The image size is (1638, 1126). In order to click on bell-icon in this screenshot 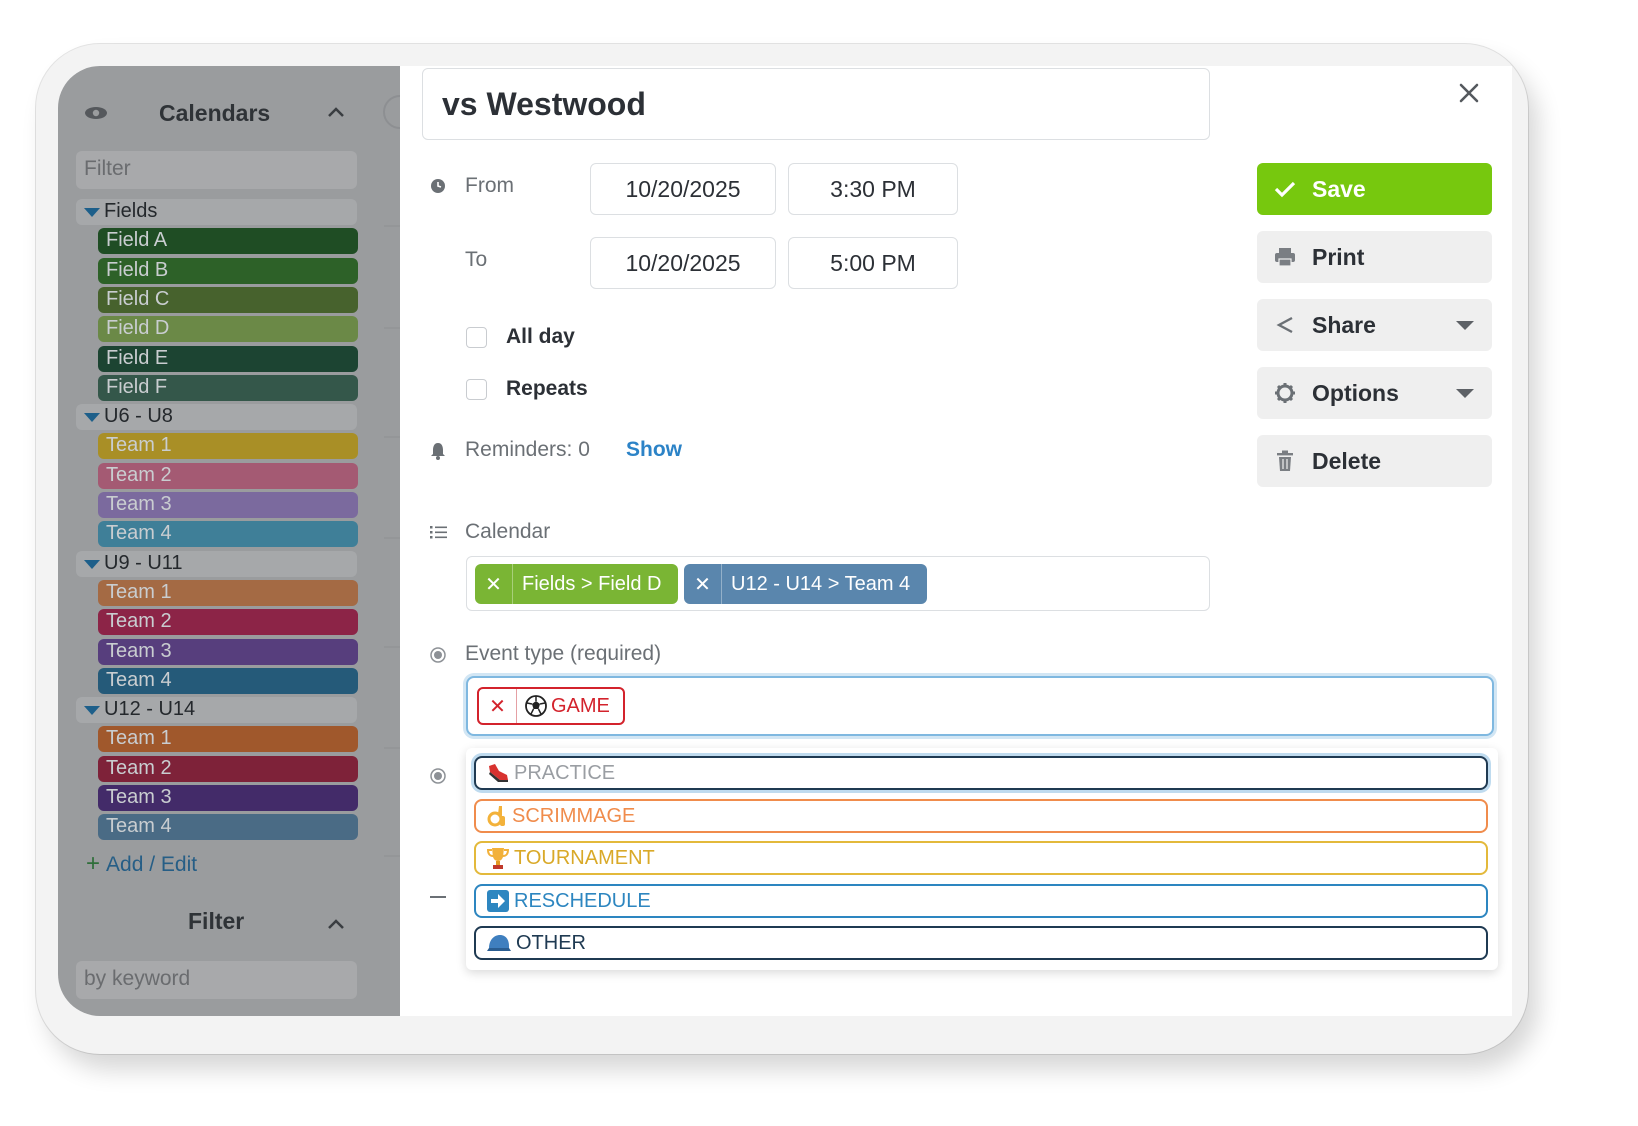, I will do `click(438, 451)`.